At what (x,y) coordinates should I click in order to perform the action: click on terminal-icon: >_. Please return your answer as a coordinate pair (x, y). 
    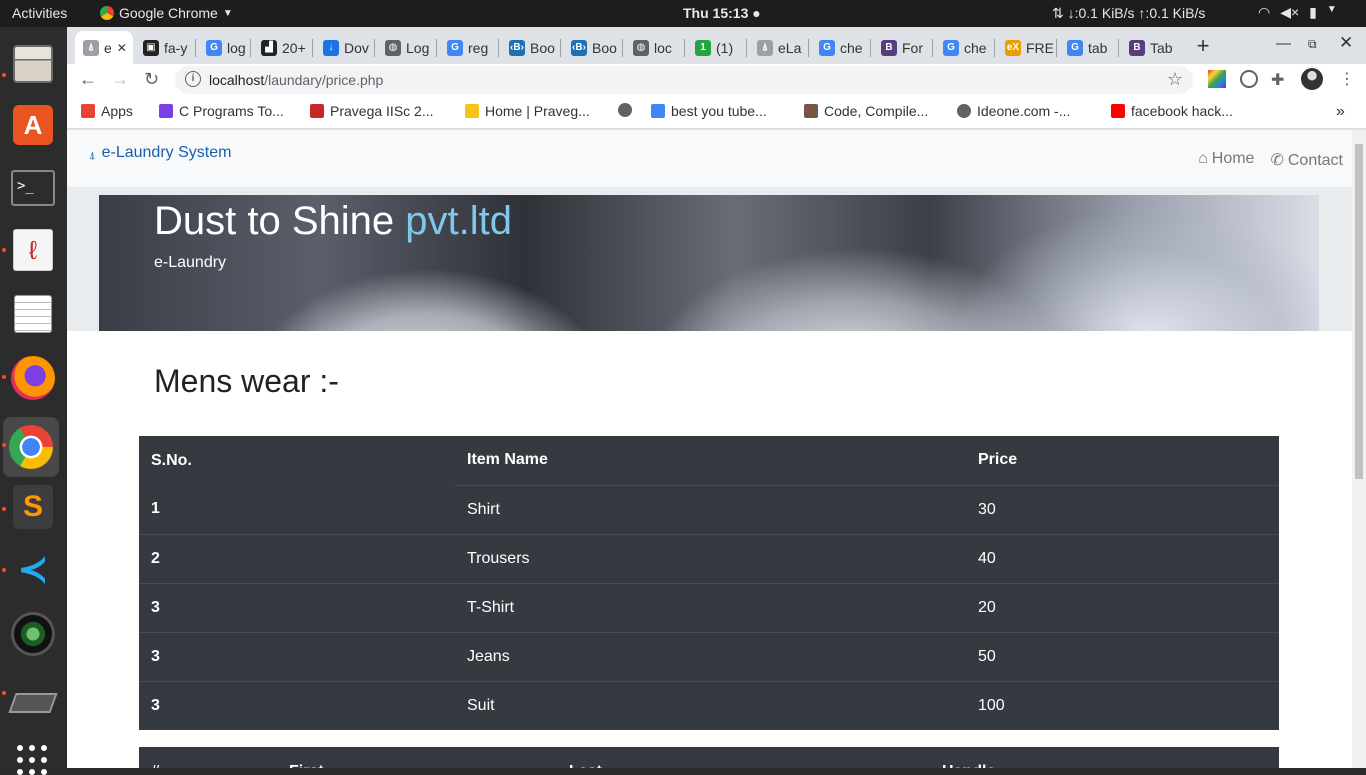
    Looking at the image, I should click on (33, 188).